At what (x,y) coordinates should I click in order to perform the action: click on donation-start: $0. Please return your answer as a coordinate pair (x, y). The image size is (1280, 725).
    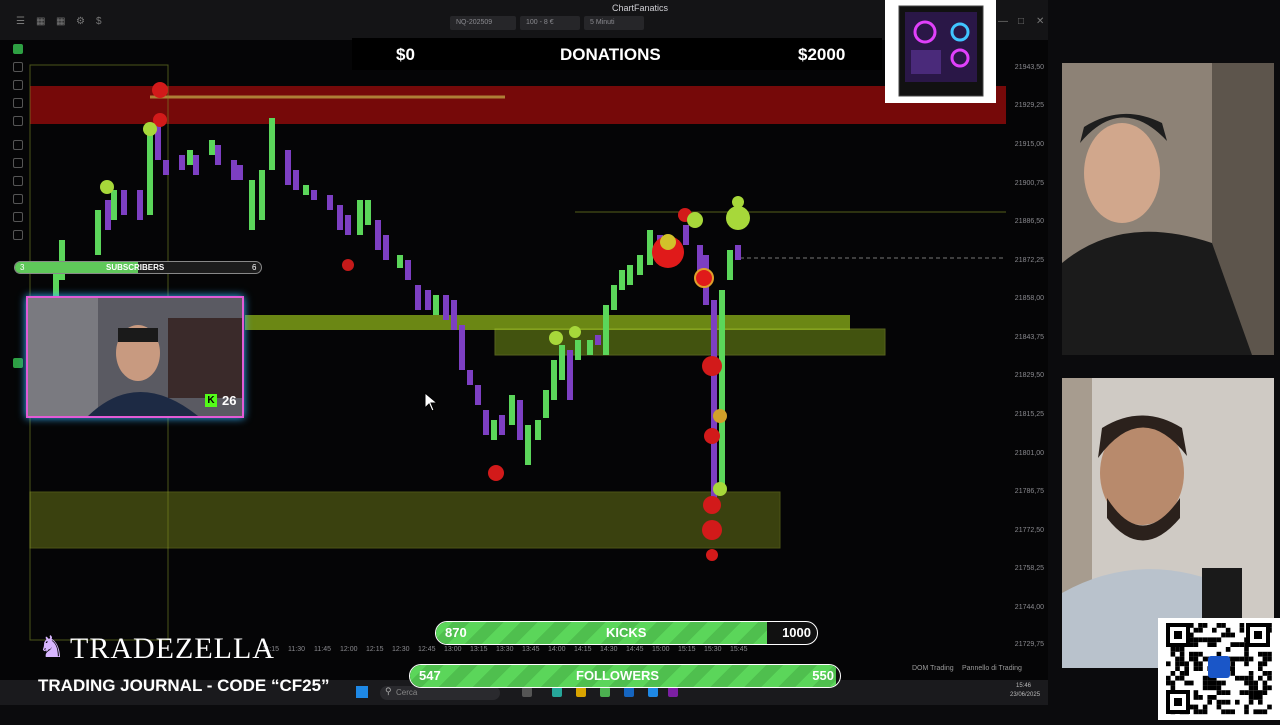
    Looking at the image, I should click on (405, 54).